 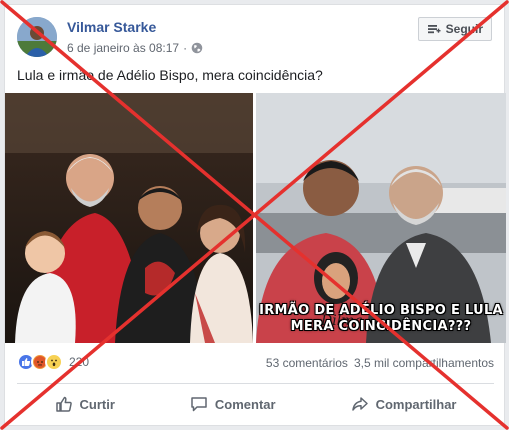 I want to click on post-timestamp: 6 de janeiro às 08:17, so click(x=123, y=48).